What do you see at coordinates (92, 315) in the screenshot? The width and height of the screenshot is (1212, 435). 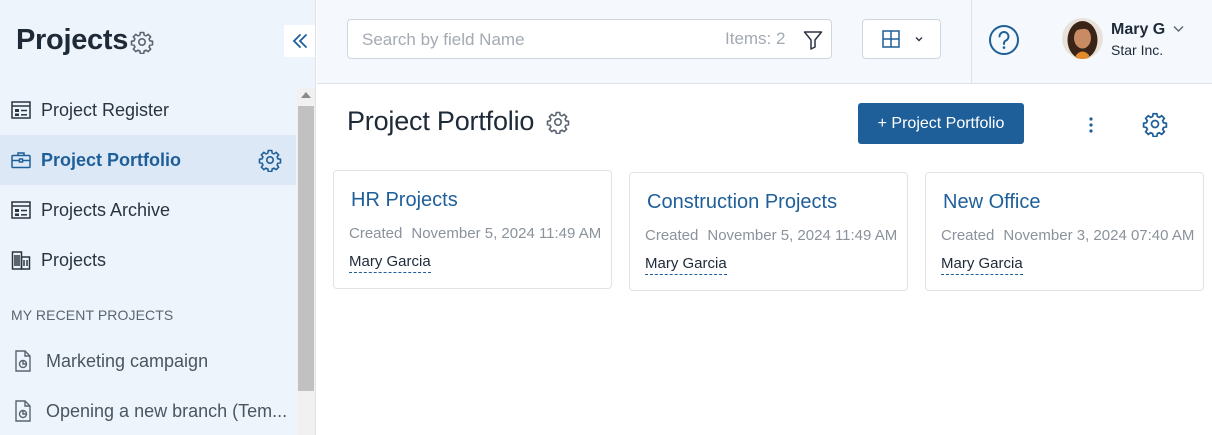 I see `recent-projects-heading: MY RECENT PROJECTS` at bounding box center [92, 315].